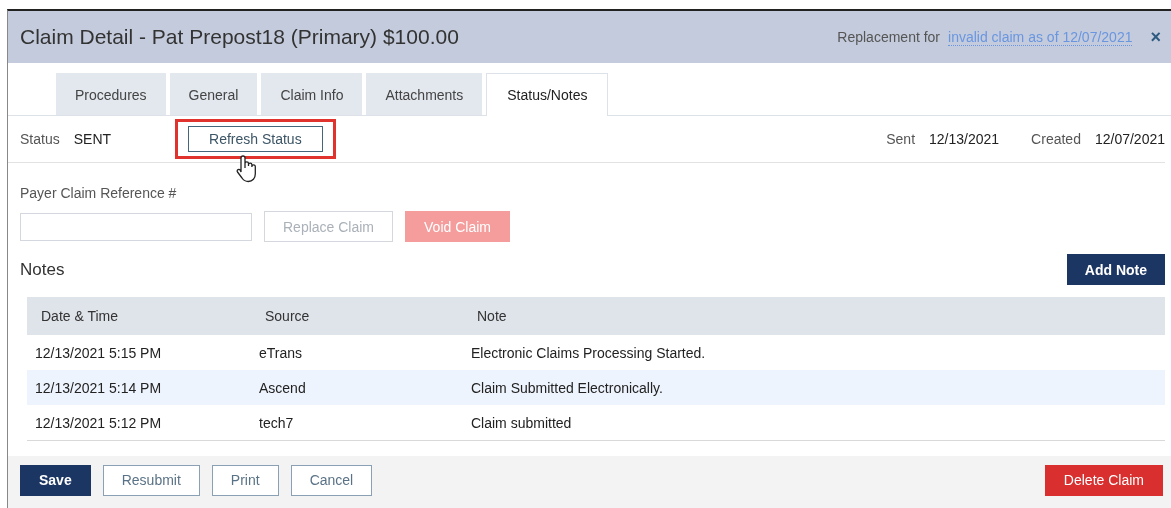 The width and height of the screenshot is (1171, 508). Describe the element at coordinates (357, 352) in the screenshot. I see `table-cell: eTrans` at that location.